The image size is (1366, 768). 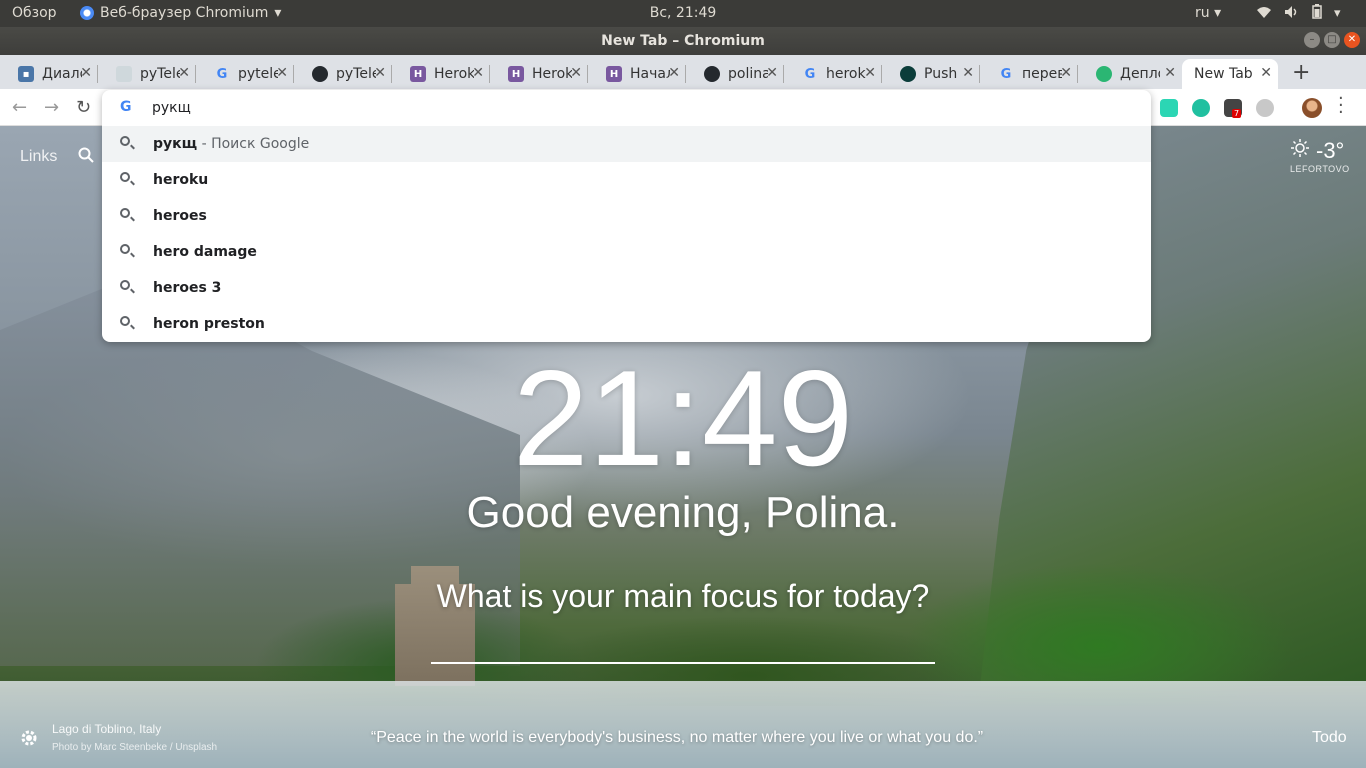 What do you see at coordinates (1223, 74) in the screenshot?
I see `tab-title: New Tab` at bounding box center [1223, 74].